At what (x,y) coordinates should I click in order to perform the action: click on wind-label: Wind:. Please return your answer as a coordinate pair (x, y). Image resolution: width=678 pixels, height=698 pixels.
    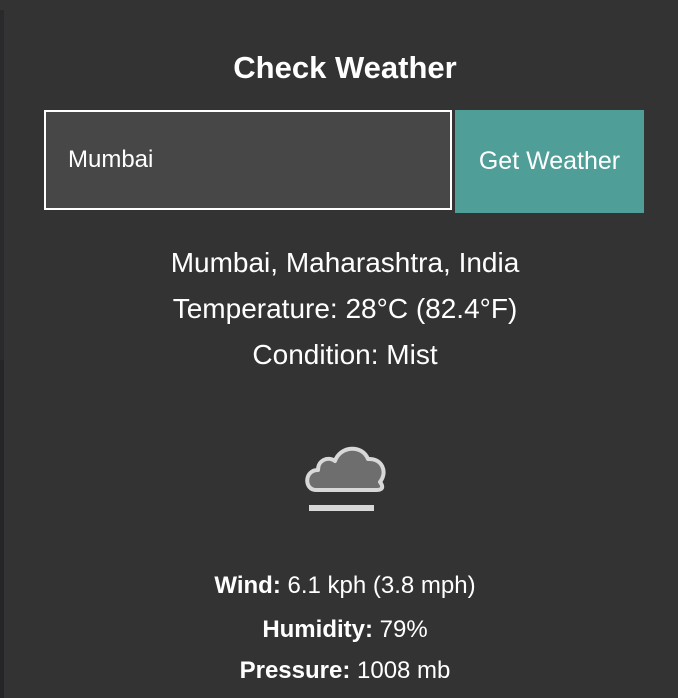
    Looking at the image, I should click on (247, 585).